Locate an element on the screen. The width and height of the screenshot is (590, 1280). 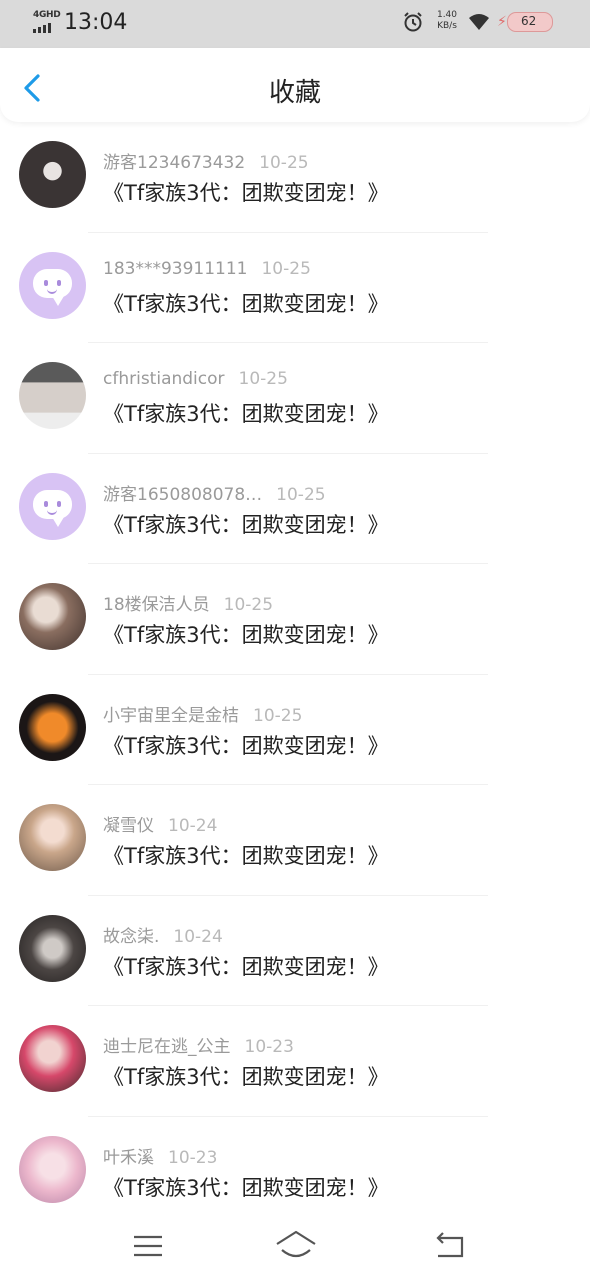
network-type: 4GHD is located at coordinates (47, 15).